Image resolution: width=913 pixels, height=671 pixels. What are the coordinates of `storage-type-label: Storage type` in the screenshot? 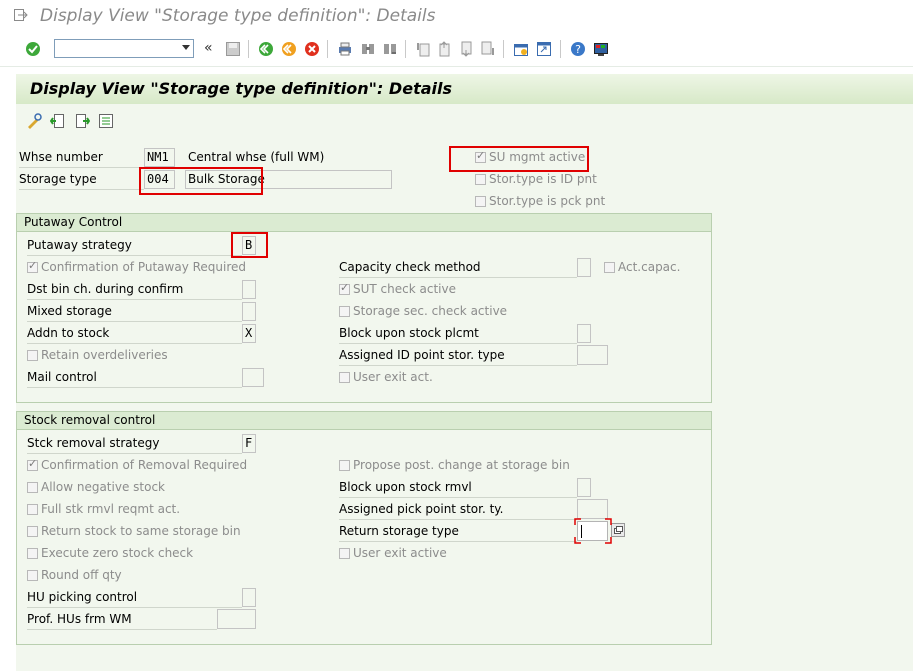 It's located at (58, 179).